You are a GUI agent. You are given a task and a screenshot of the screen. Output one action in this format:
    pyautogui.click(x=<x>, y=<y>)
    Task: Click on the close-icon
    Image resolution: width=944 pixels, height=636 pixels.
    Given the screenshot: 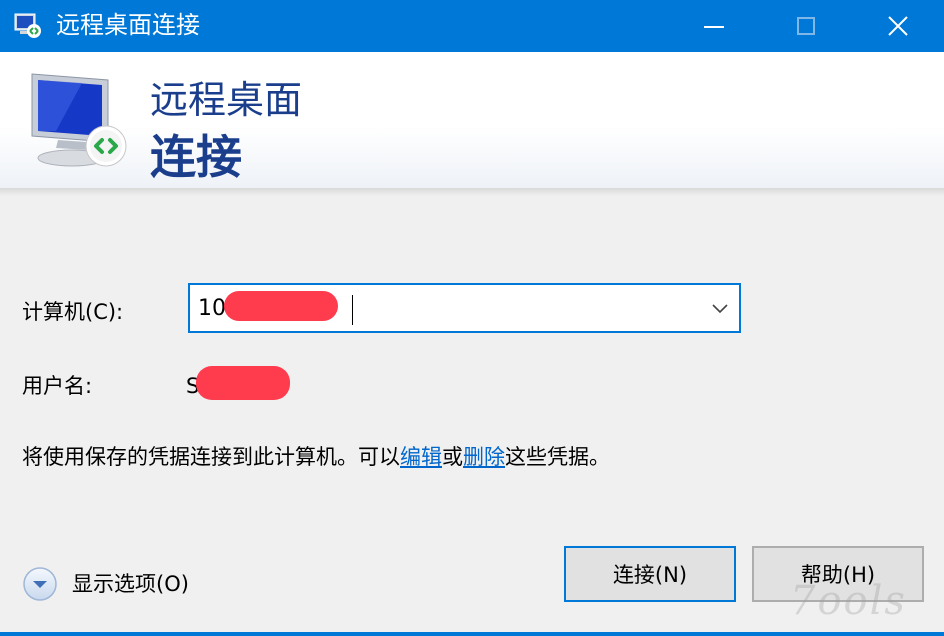 What is the action you would take?
    pyautogui.click(x=898, y=26)
    